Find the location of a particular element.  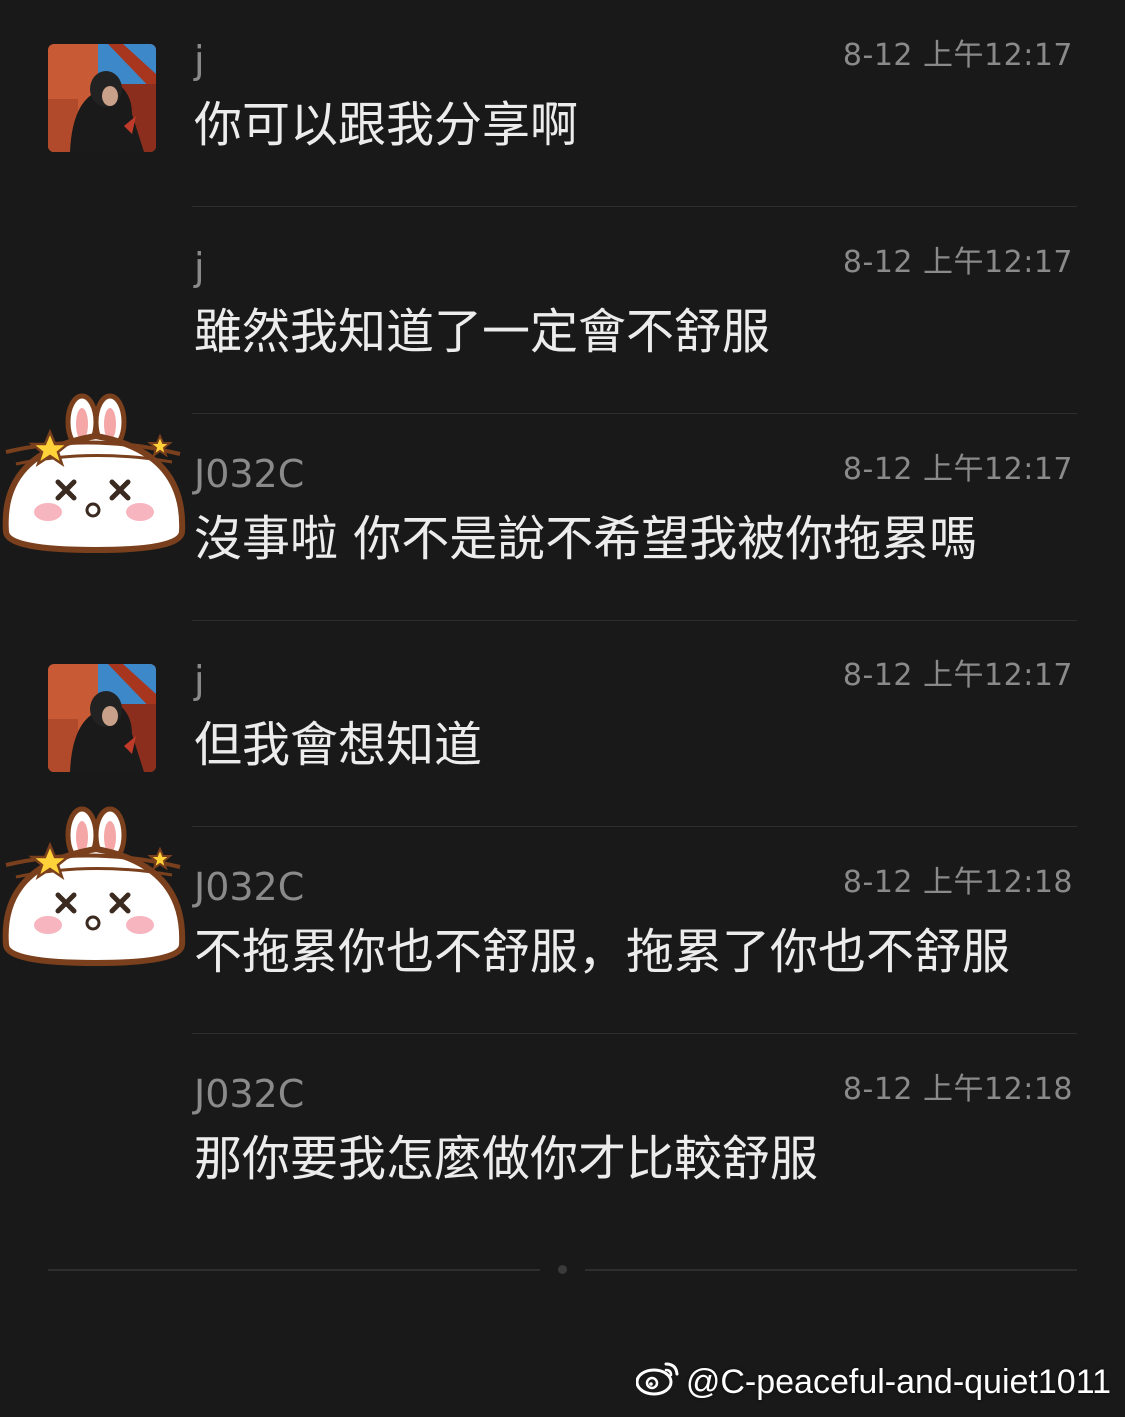

message-text: 不拖累你也不舒服，拖累了你也不舒服 is located at coordinates (602, 952).